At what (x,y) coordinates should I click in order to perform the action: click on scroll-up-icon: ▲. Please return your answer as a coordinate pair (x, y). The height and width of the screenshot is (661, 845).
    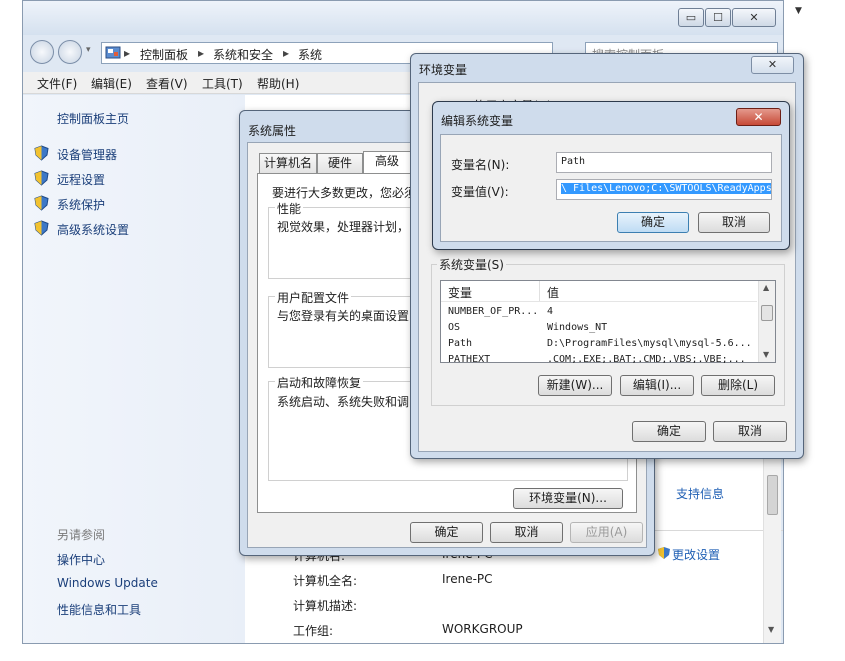
    Looking at the image, I should click on (766, 287).